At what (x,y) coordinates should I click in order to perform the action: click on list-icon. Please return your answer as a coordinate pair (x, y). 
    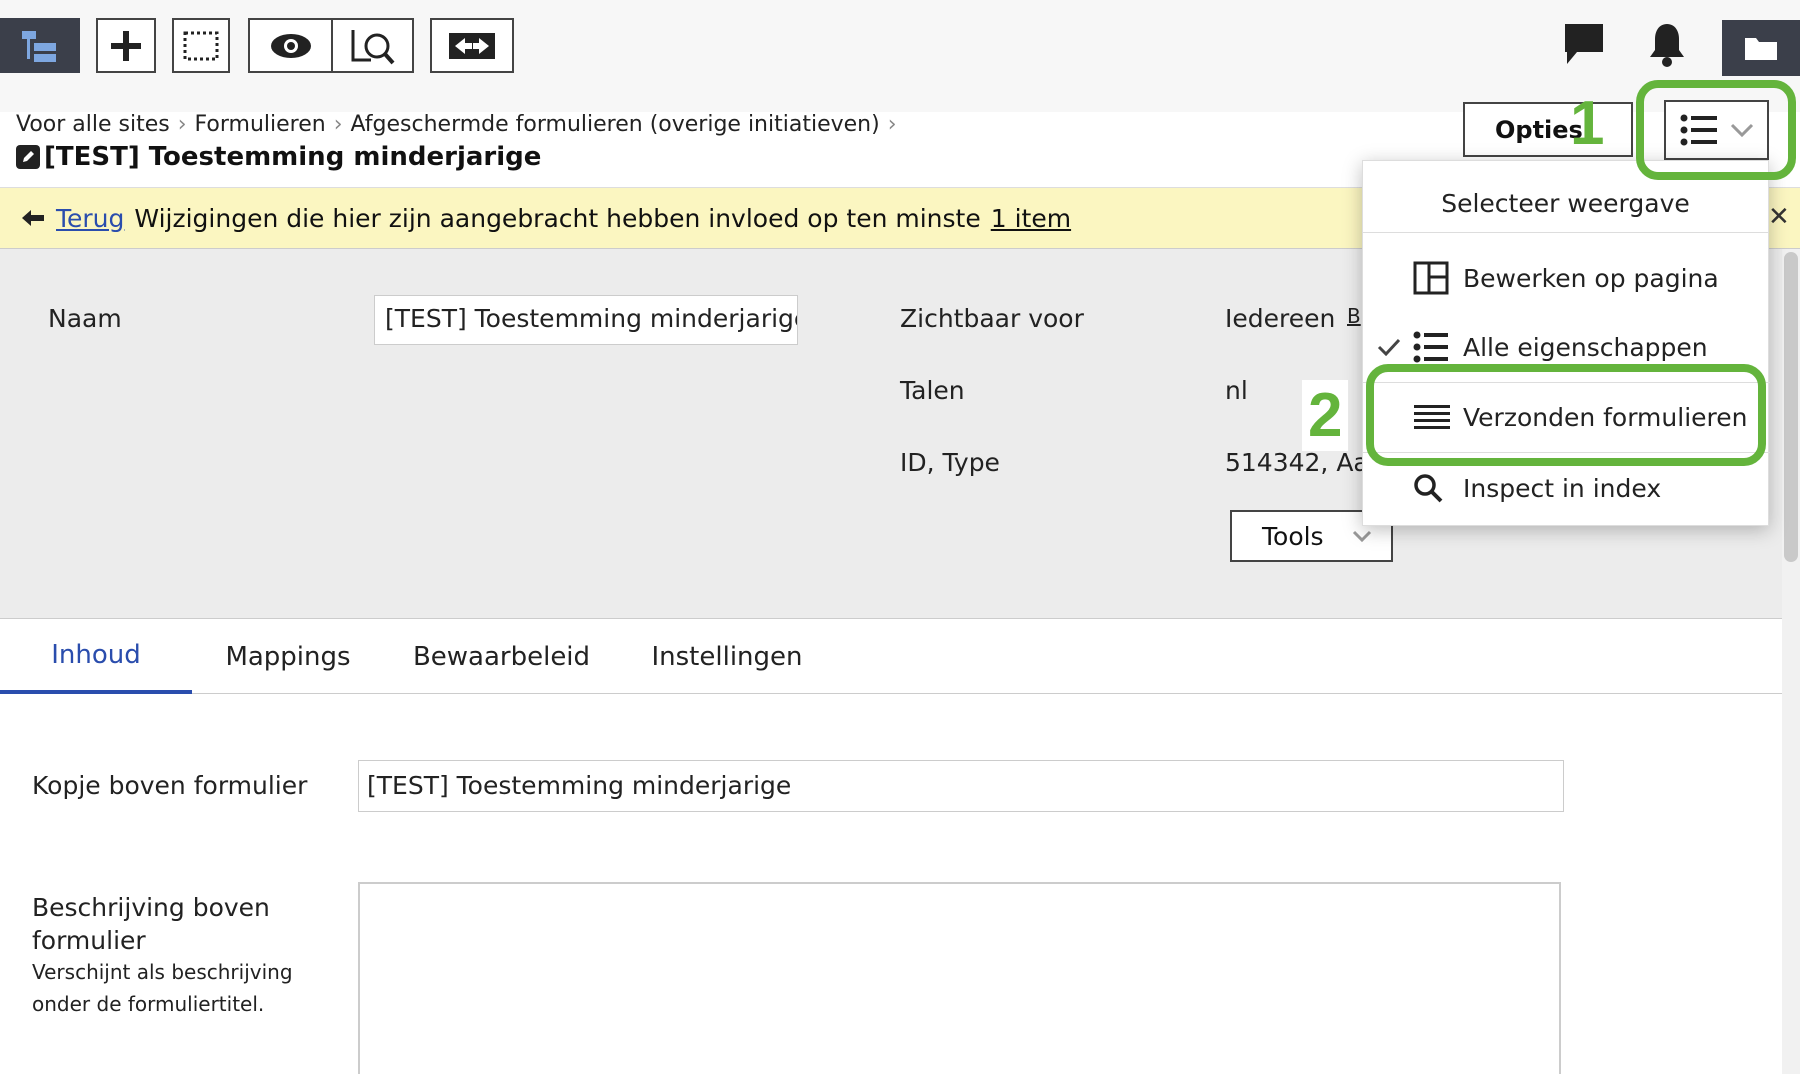
    Looking at the image, I should click on (1430, 347).